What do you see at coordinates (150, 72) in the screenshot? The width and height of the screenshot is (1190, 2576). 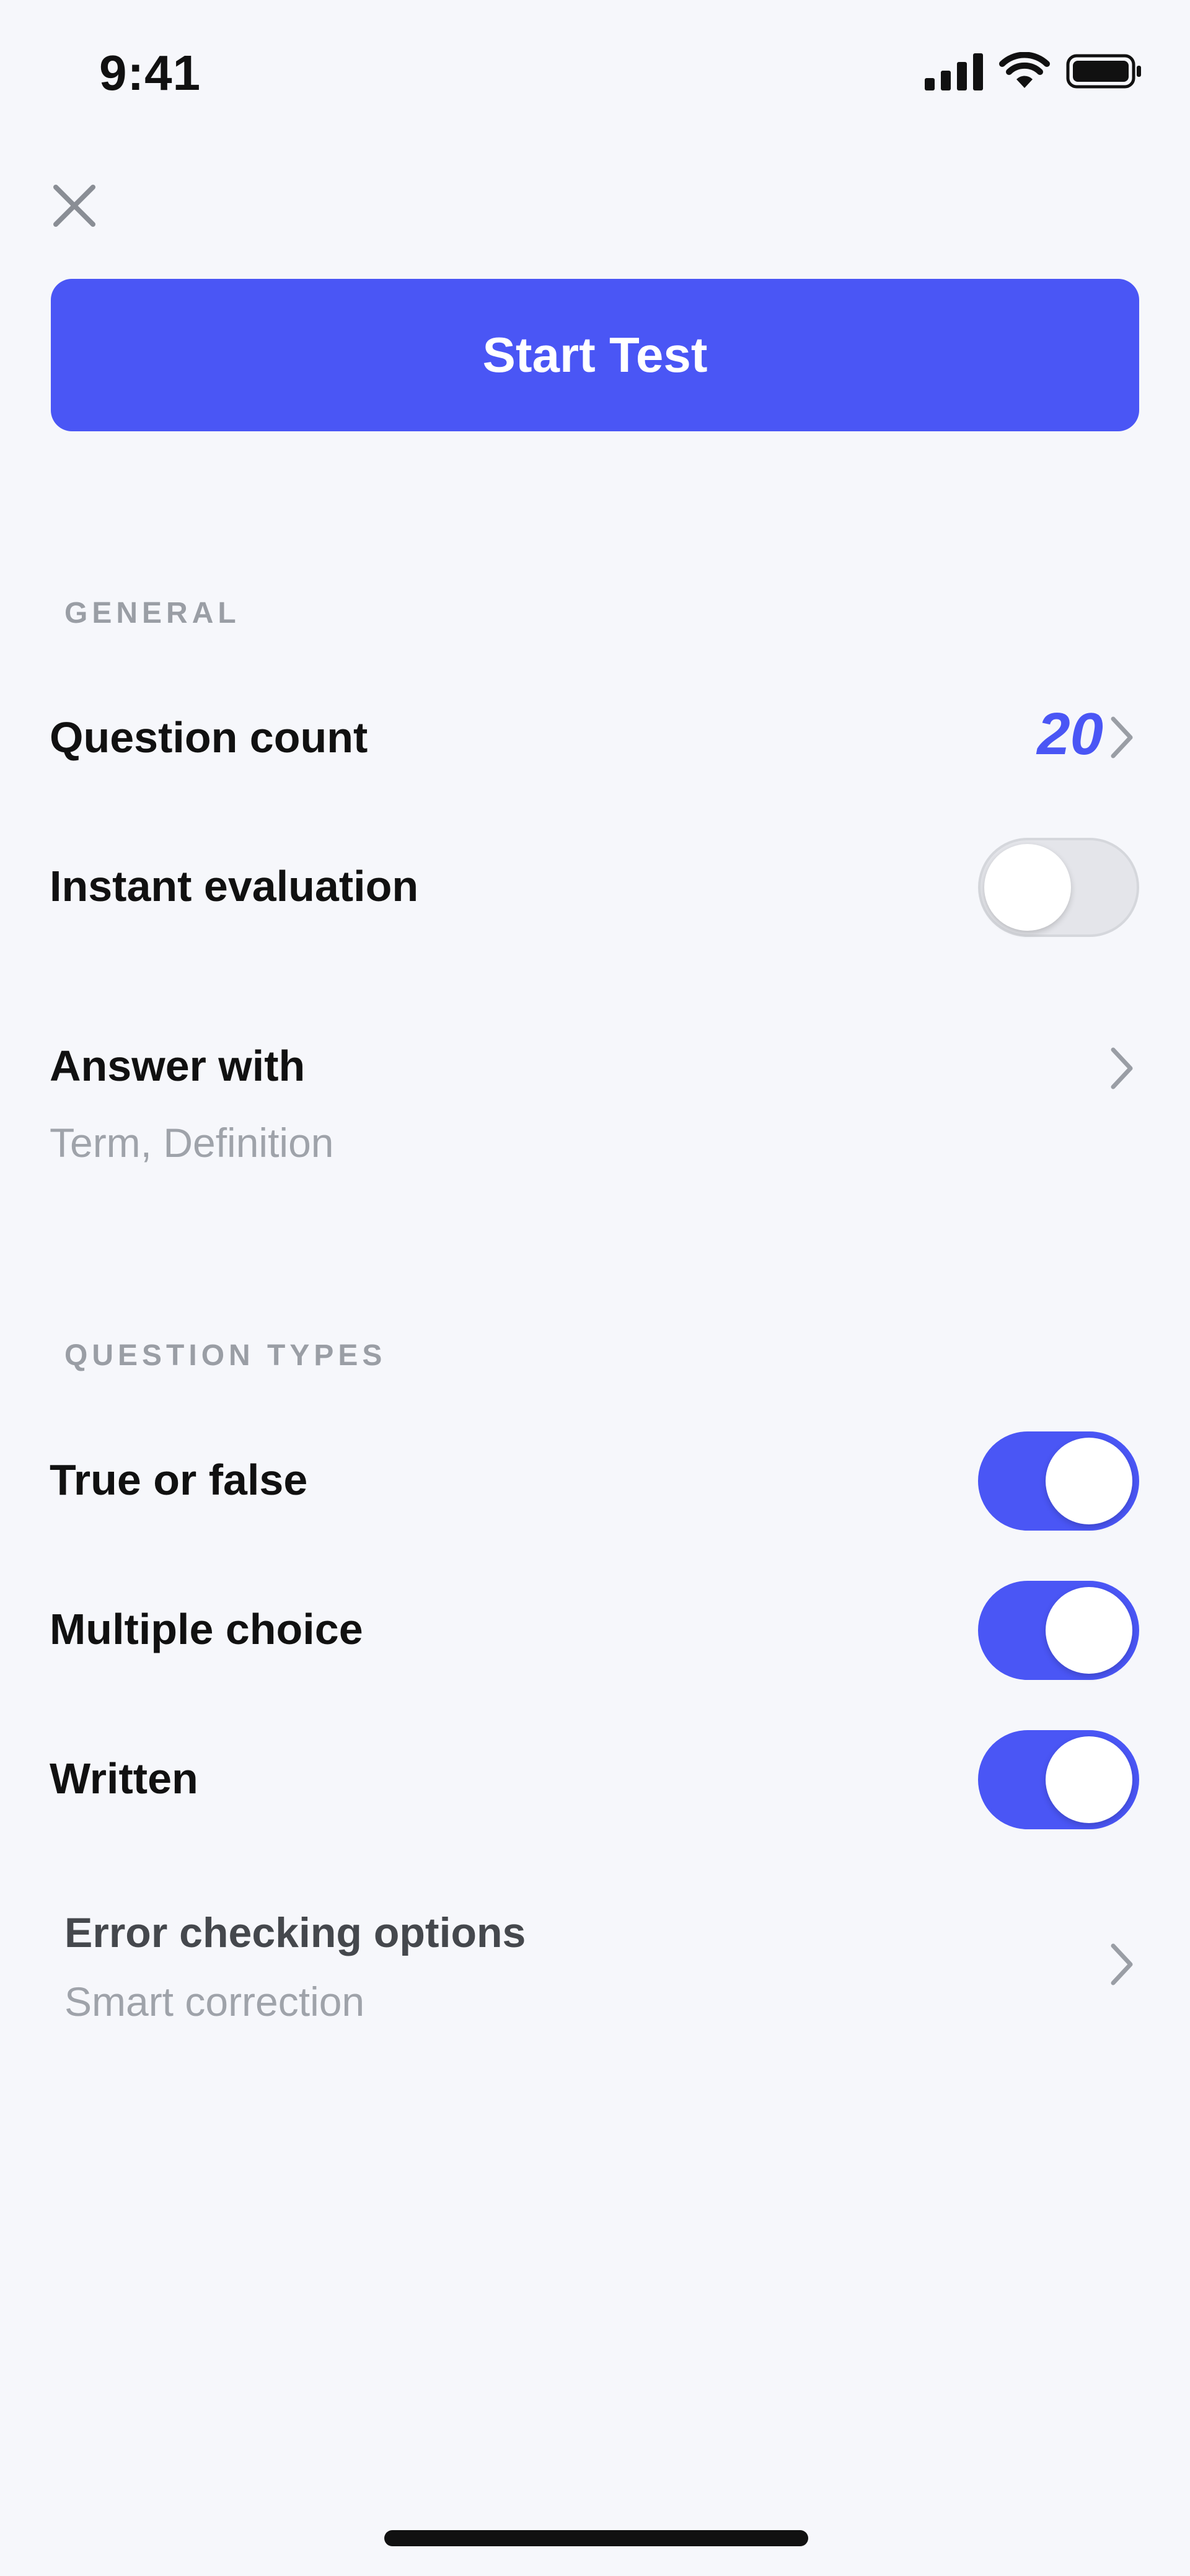 I see `status-time: 9:41` at bounding box center [150, 72].